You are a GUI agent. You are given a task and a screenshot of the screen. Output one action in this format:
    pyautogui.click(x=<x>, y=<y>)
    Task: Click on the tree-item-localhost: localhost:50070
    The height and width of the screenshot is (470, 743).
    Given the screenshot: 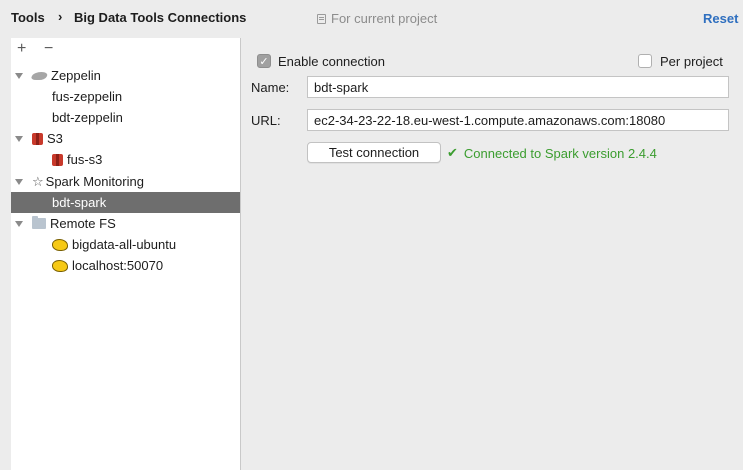 What is the action you would take?
    pyautogui.click(x=125, y=265)
    